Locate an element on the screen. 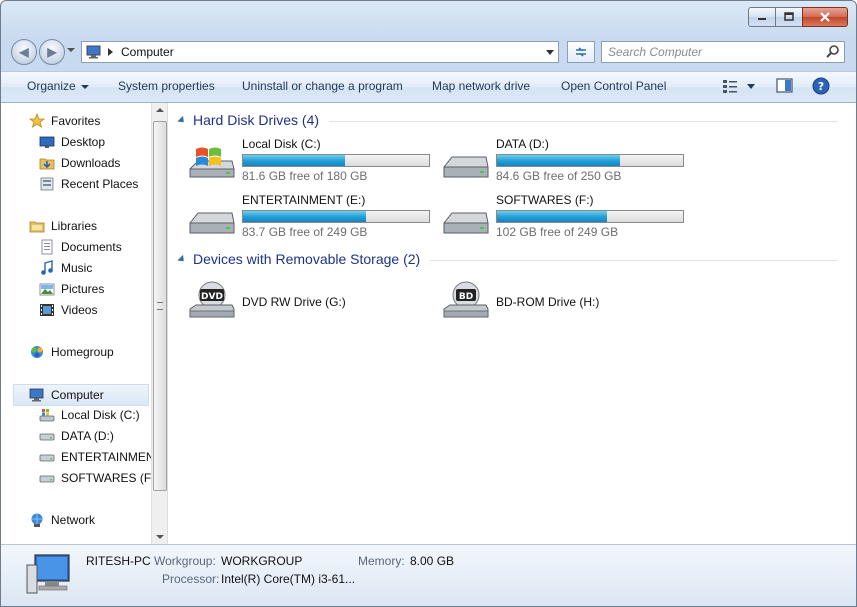 The width and height of the screenshot is (857, 607). nav-entertainment-label: ENTERTAINMENT is located at coordinates (111, 457).